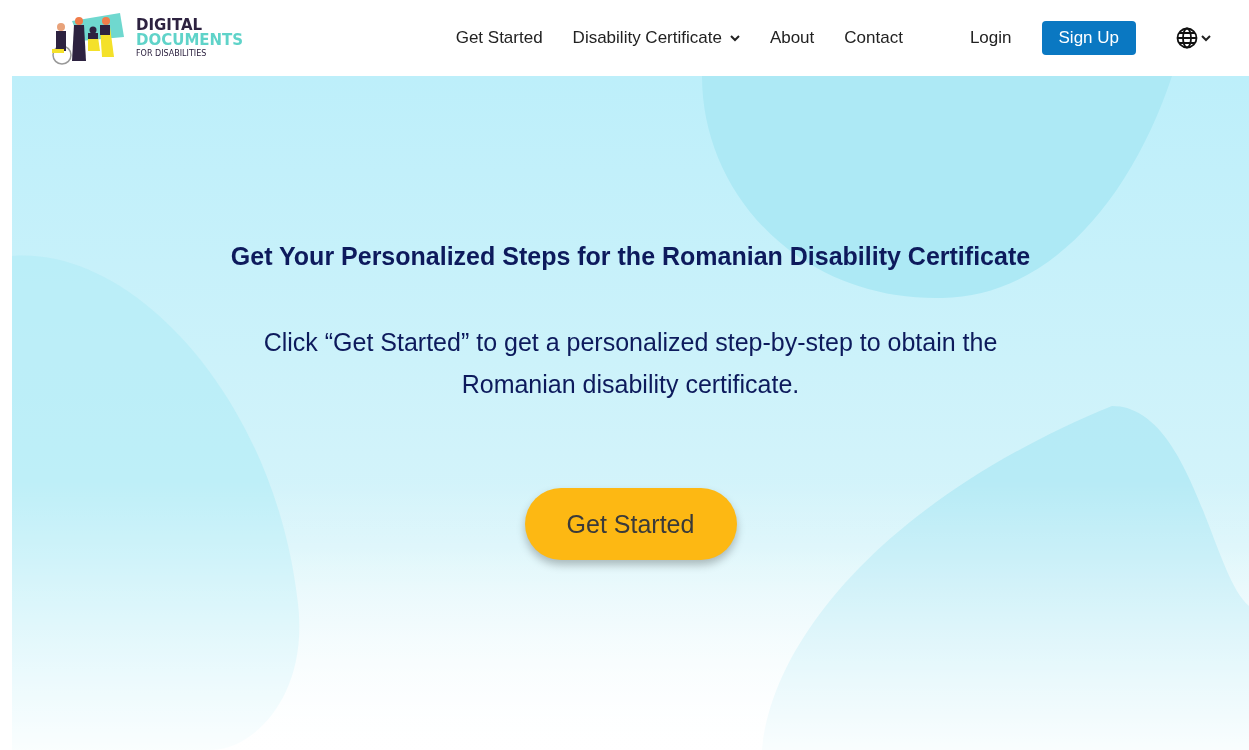 The height and width of the screenshot is (750, 1249). I want to click on nav-link: Get Started, so click(499, 38).